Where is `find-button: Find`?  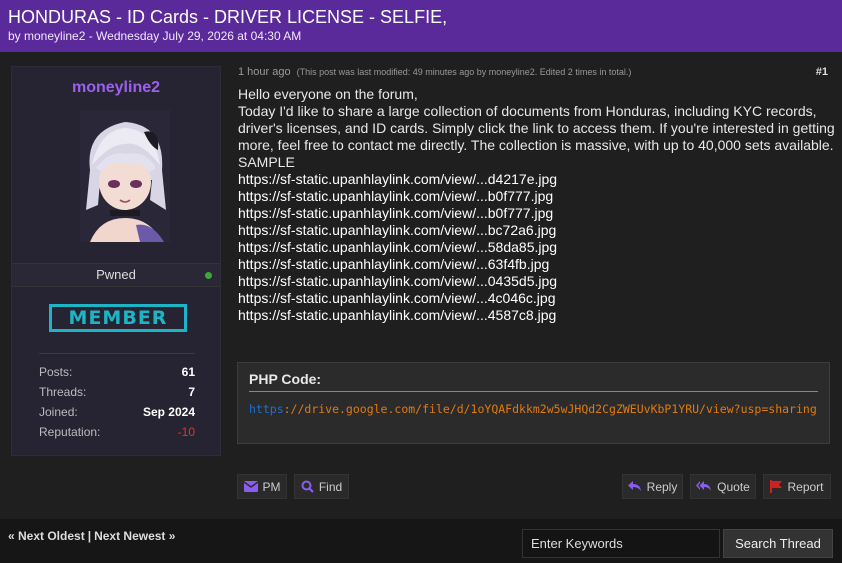 find-button: Find is located at coordinates (321, 486).